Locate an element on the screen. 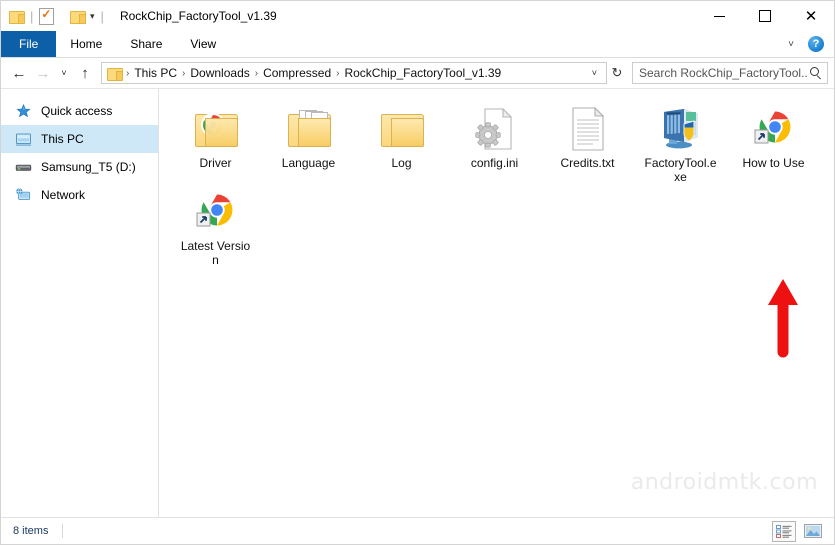 This screenshot has height=545, width=835. annotation-arrow-icon is located at coordinates (783, 320).